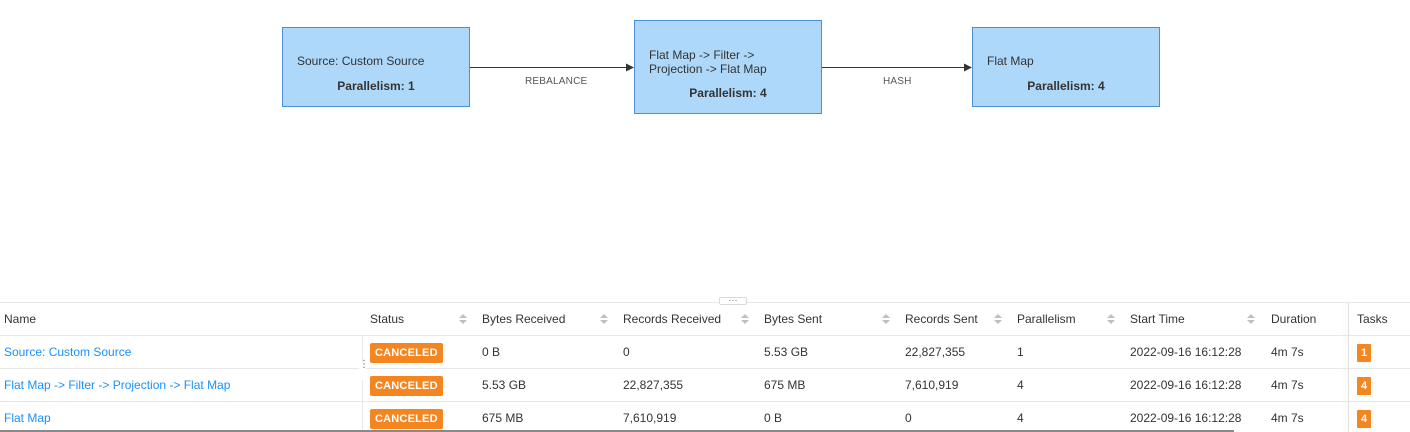 The width and height of the screenshot is (1410, 432). I want to click on records-received-cell: 22,827,355, so click(653, 385).